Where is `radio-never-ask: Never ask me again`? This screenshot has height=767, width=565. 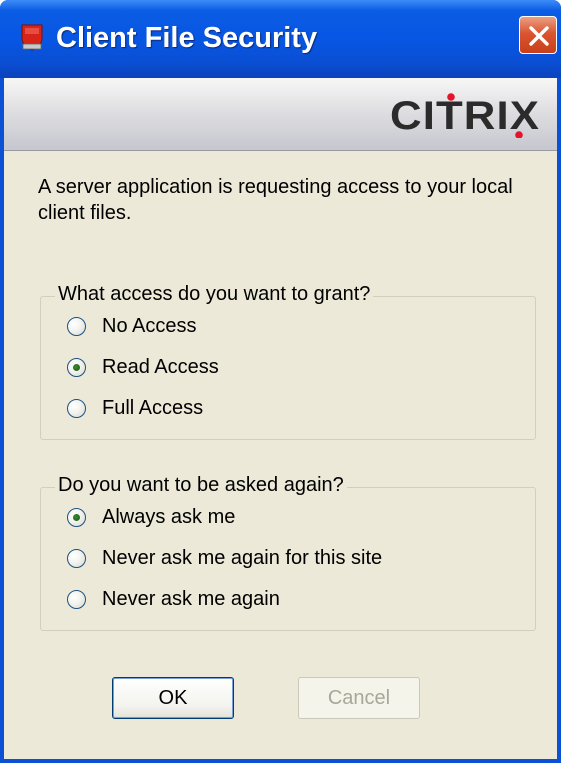 radio-never-ask: Never ask me again is located at coordinates (173, 599).